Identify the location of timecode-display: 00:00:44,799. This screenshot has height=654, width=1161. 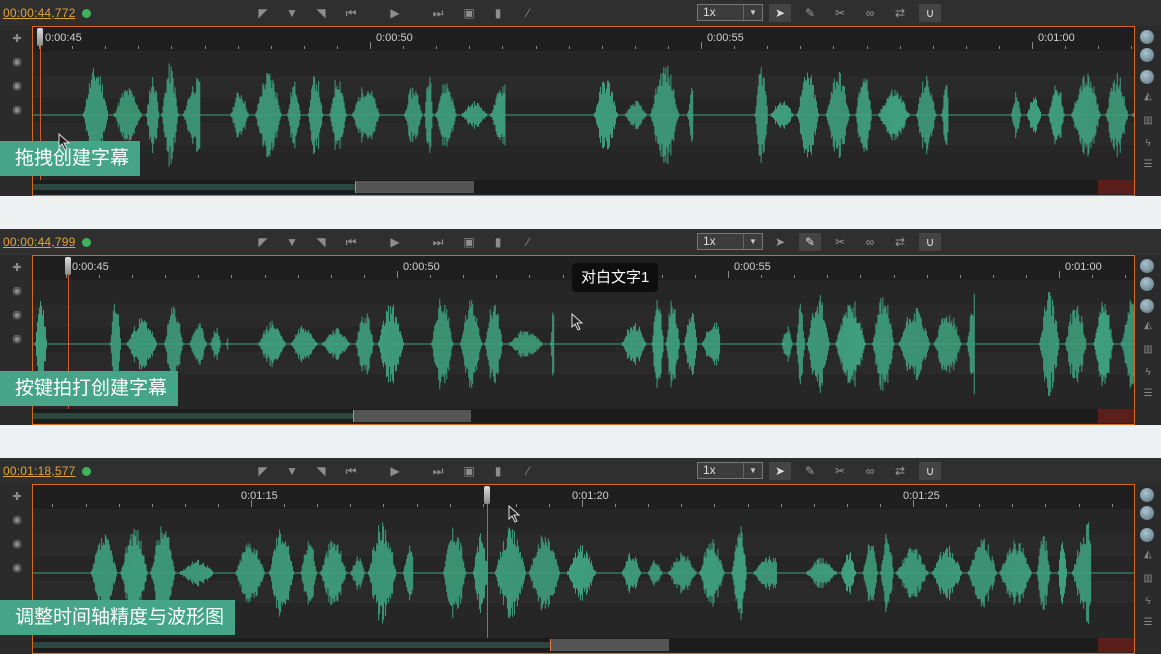
(39, 242).